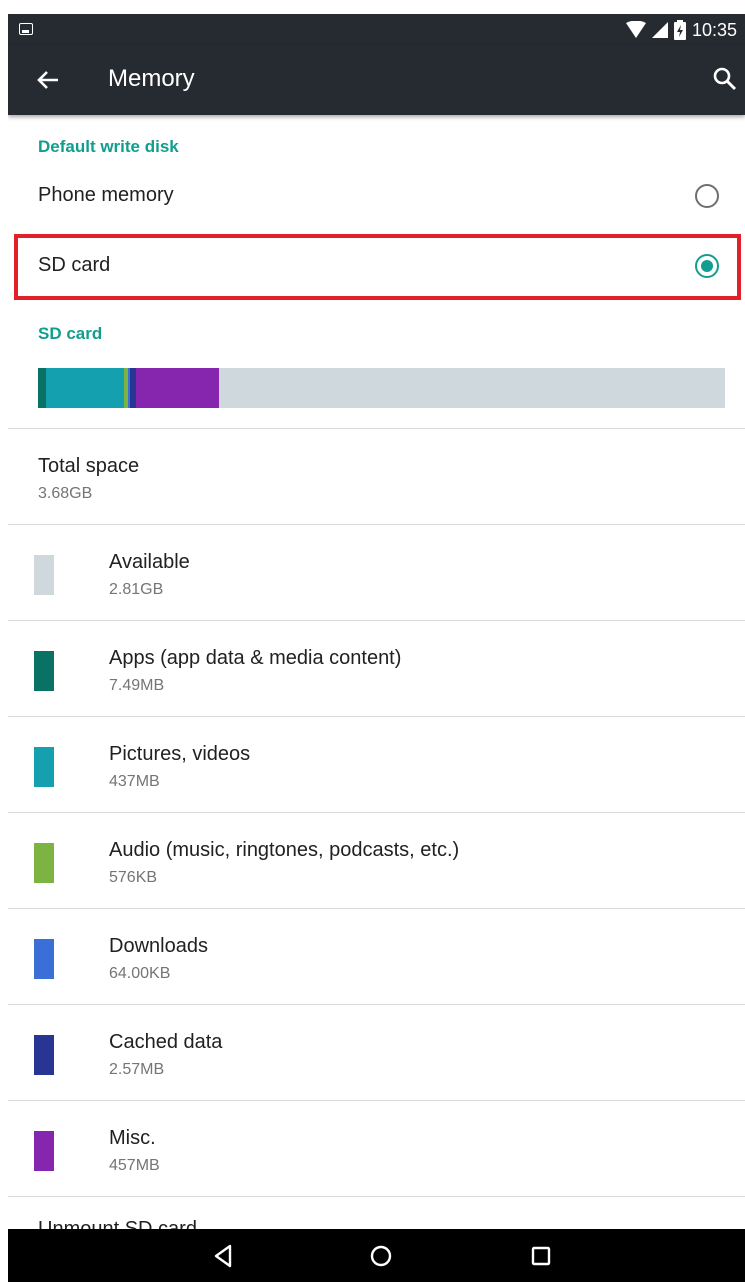  What do you see at coordinates (284, 850) in the screenshot?
I see `category-title: Audio (music, ringtones, podcasts, etc.)` at bounding box center [284, 850].